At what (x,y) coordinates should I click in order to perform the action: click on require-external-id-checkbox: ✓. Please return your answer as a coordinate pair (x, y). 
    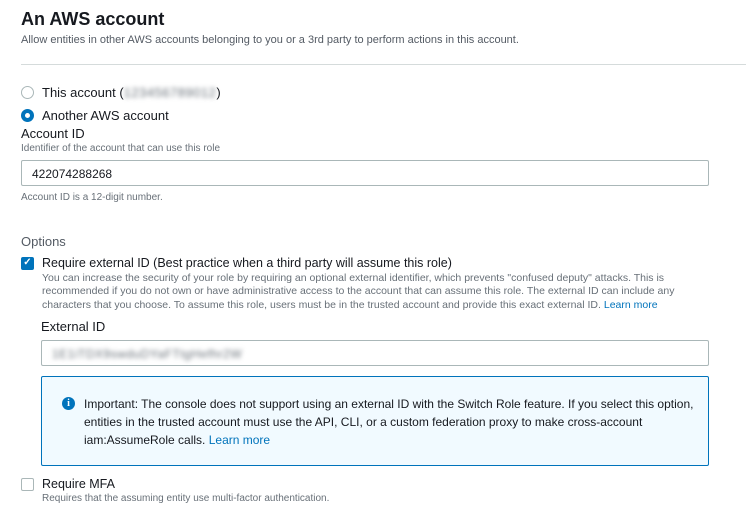
    Looking at the image, I should click on (27, 263).